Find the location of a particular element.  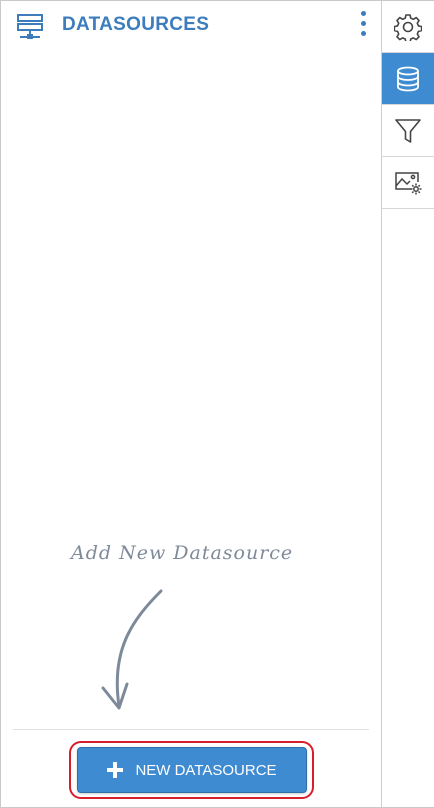

settings-tab is located at coordinates (408, 27).